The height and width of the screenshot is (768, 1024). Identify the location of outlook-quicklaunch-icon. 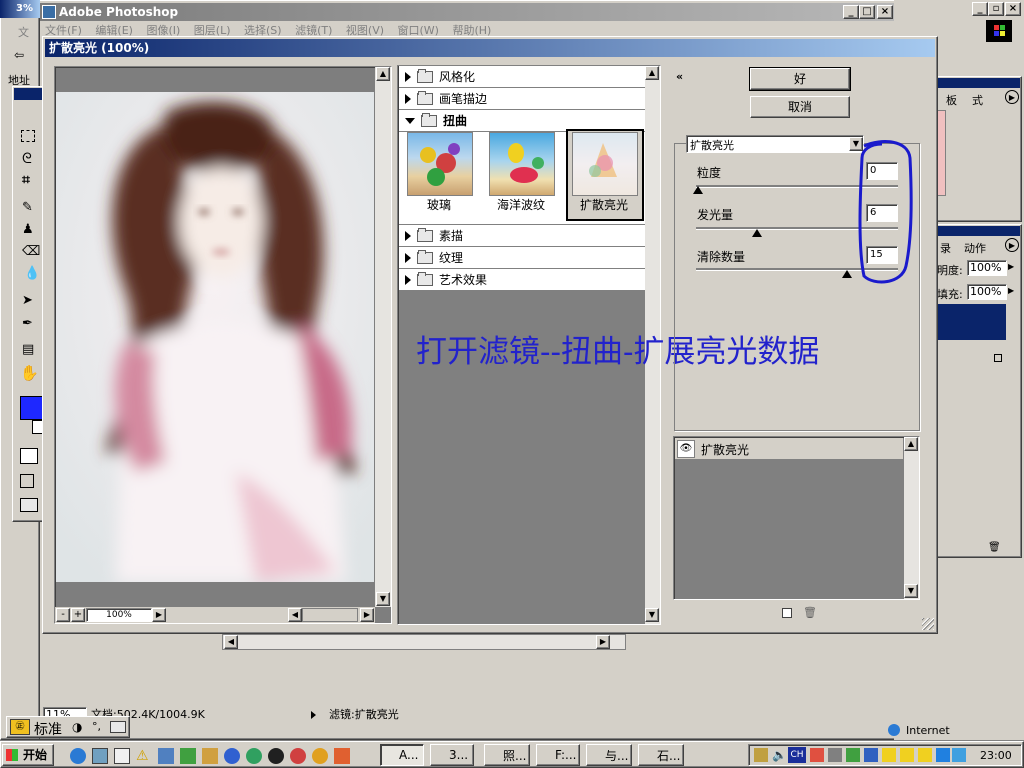
(122, 756).